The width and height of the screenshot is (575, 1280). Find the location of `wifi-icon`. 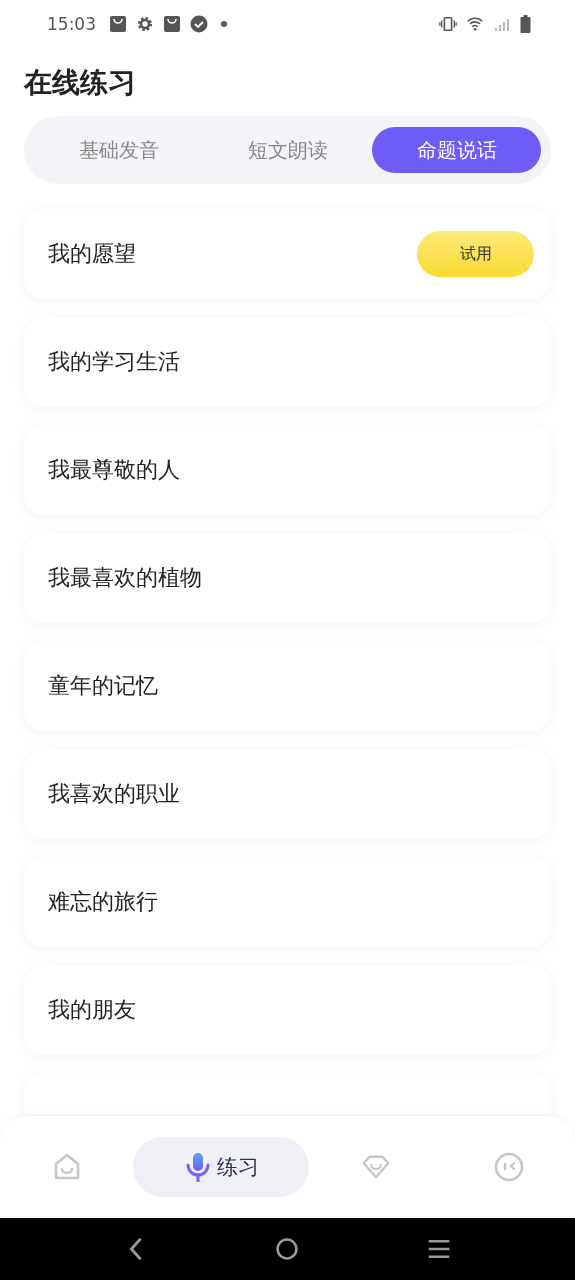

wifi-icon is located at coordinates (475, 24).